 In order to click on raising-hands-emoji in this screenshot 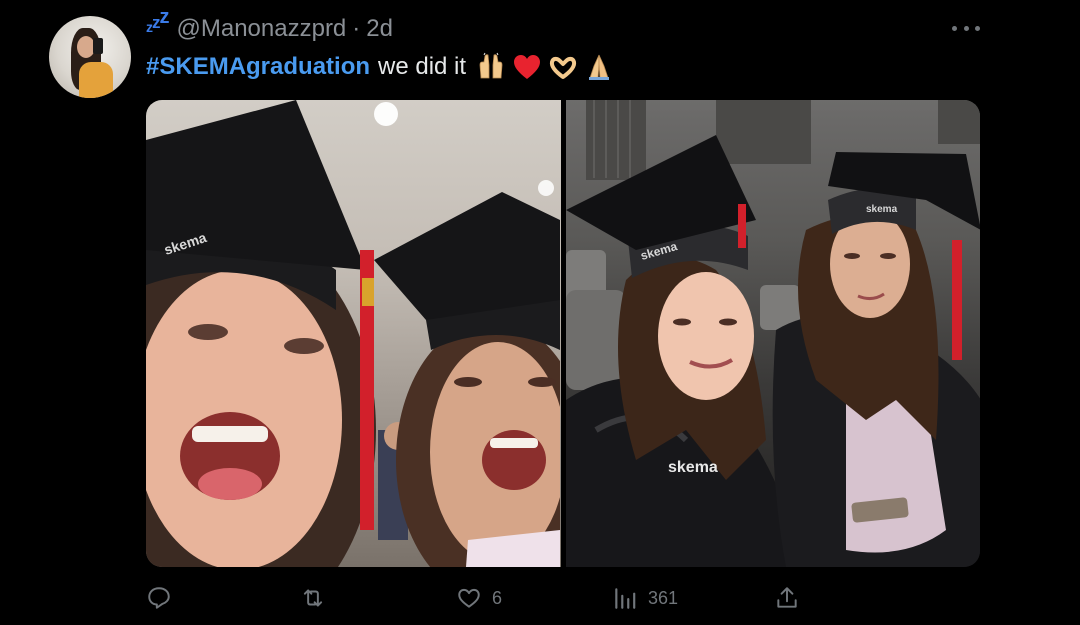, I will do `click(491, 67)`.